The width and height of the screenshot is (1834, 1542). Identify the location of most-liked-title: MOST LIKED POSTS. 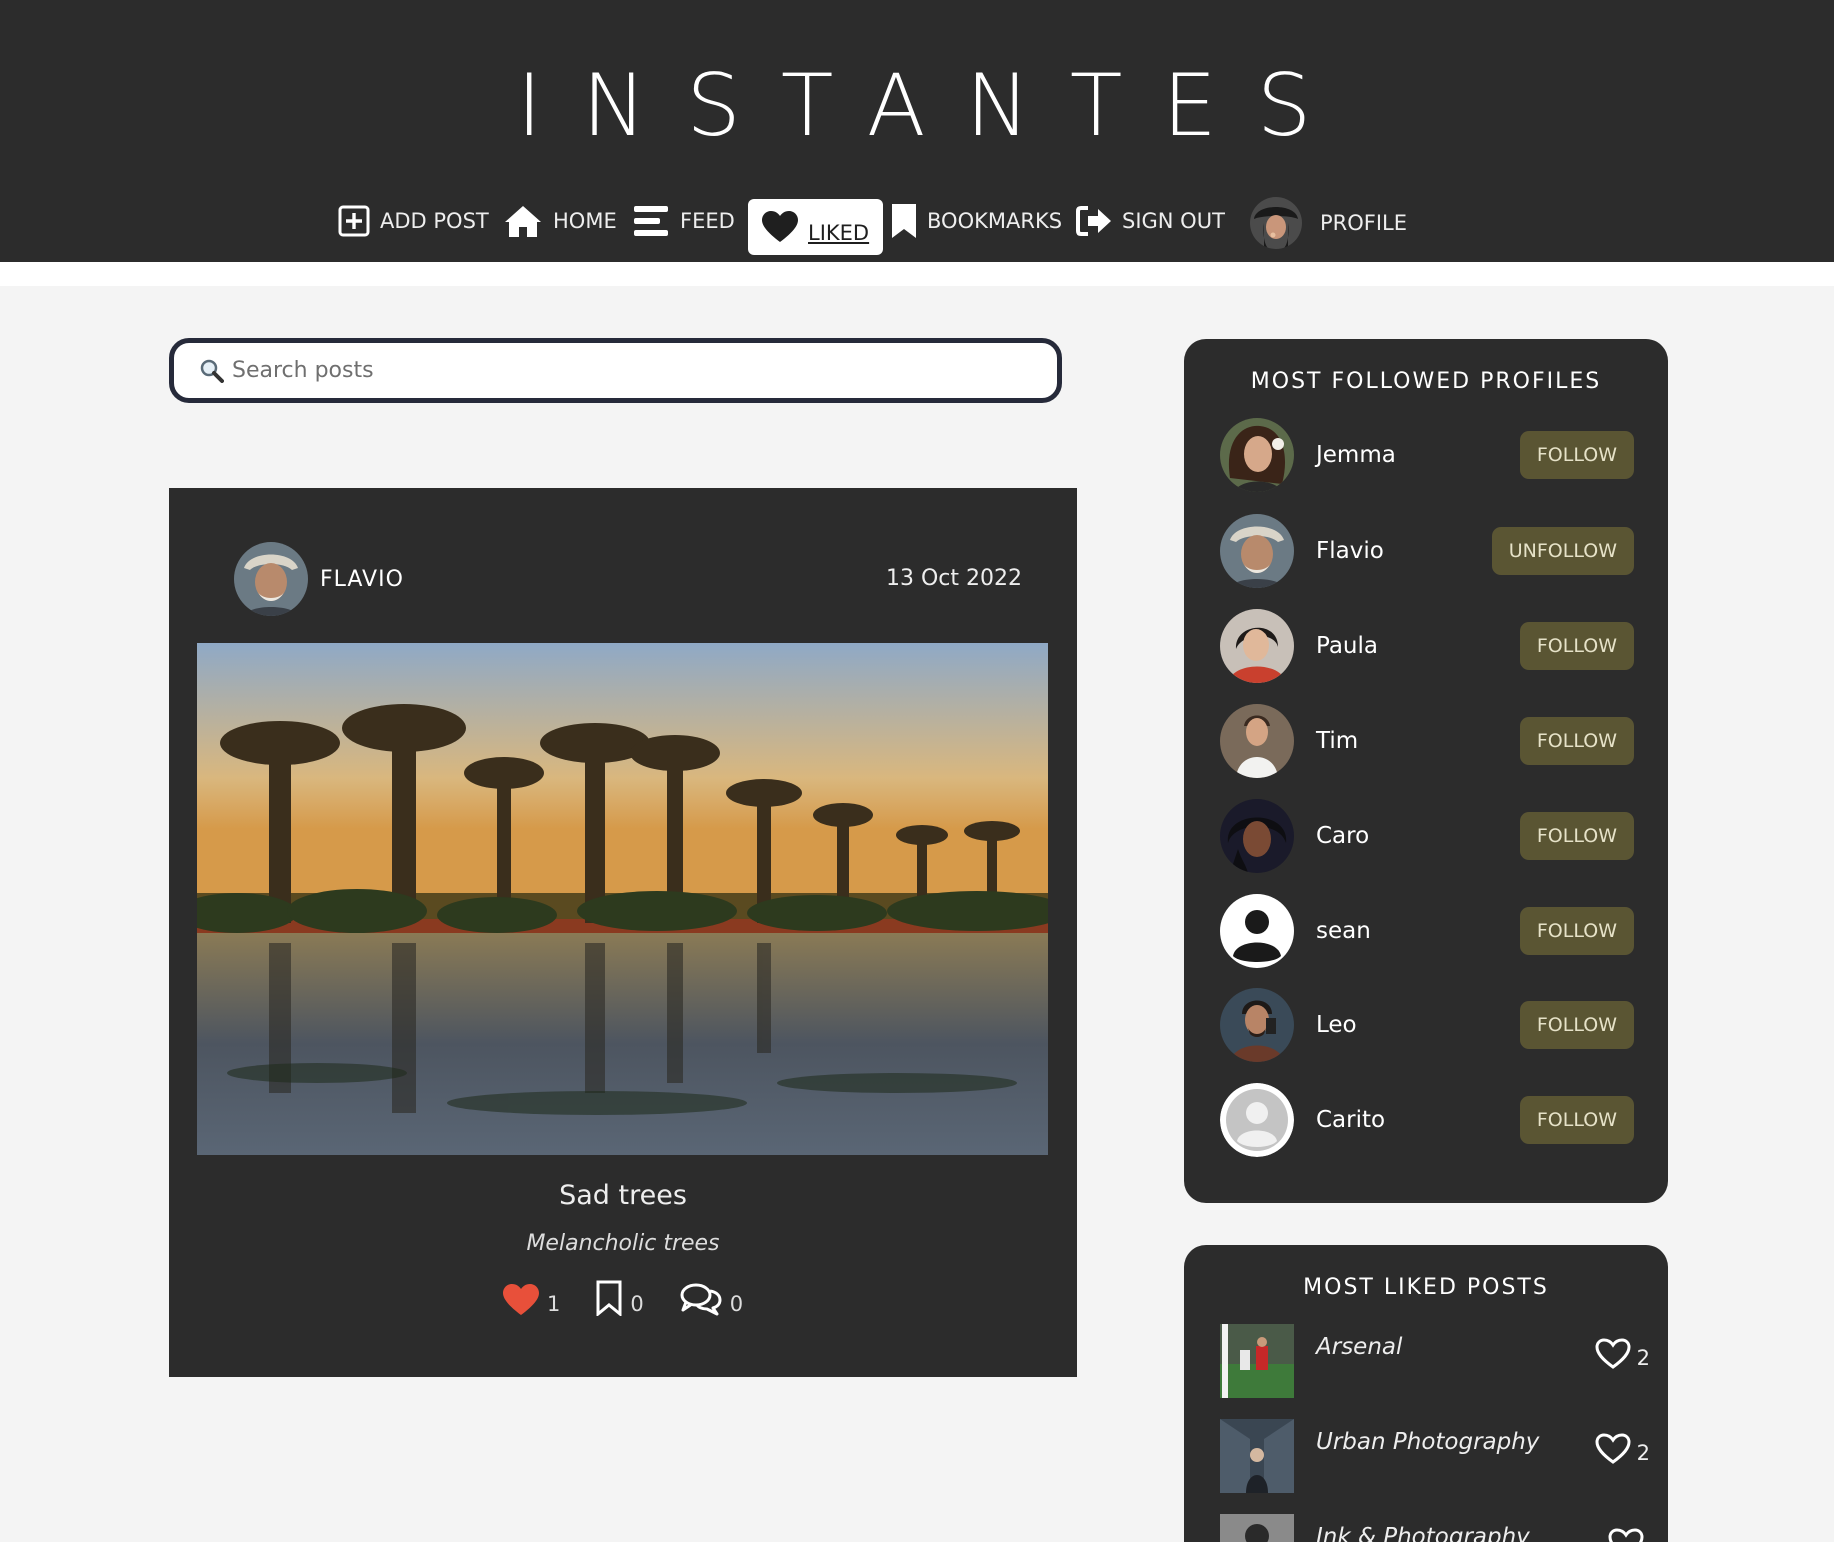
(1426, 1287).